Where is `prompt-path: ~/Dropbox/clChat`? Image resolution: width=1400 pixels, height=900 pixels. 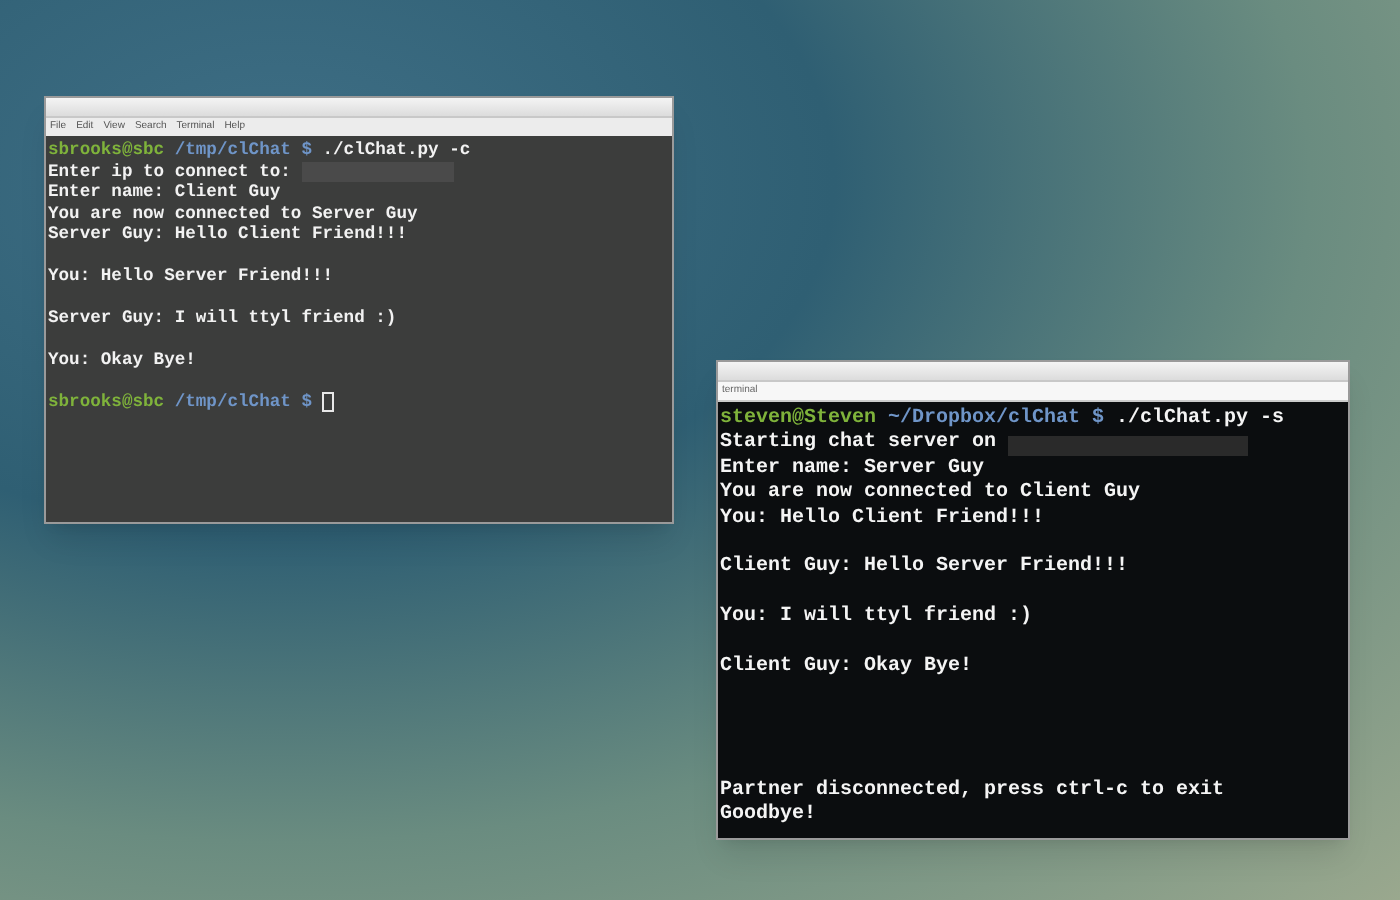 prompt-path: ~/Dropbox/clChat is located at coordinates (984, 420).